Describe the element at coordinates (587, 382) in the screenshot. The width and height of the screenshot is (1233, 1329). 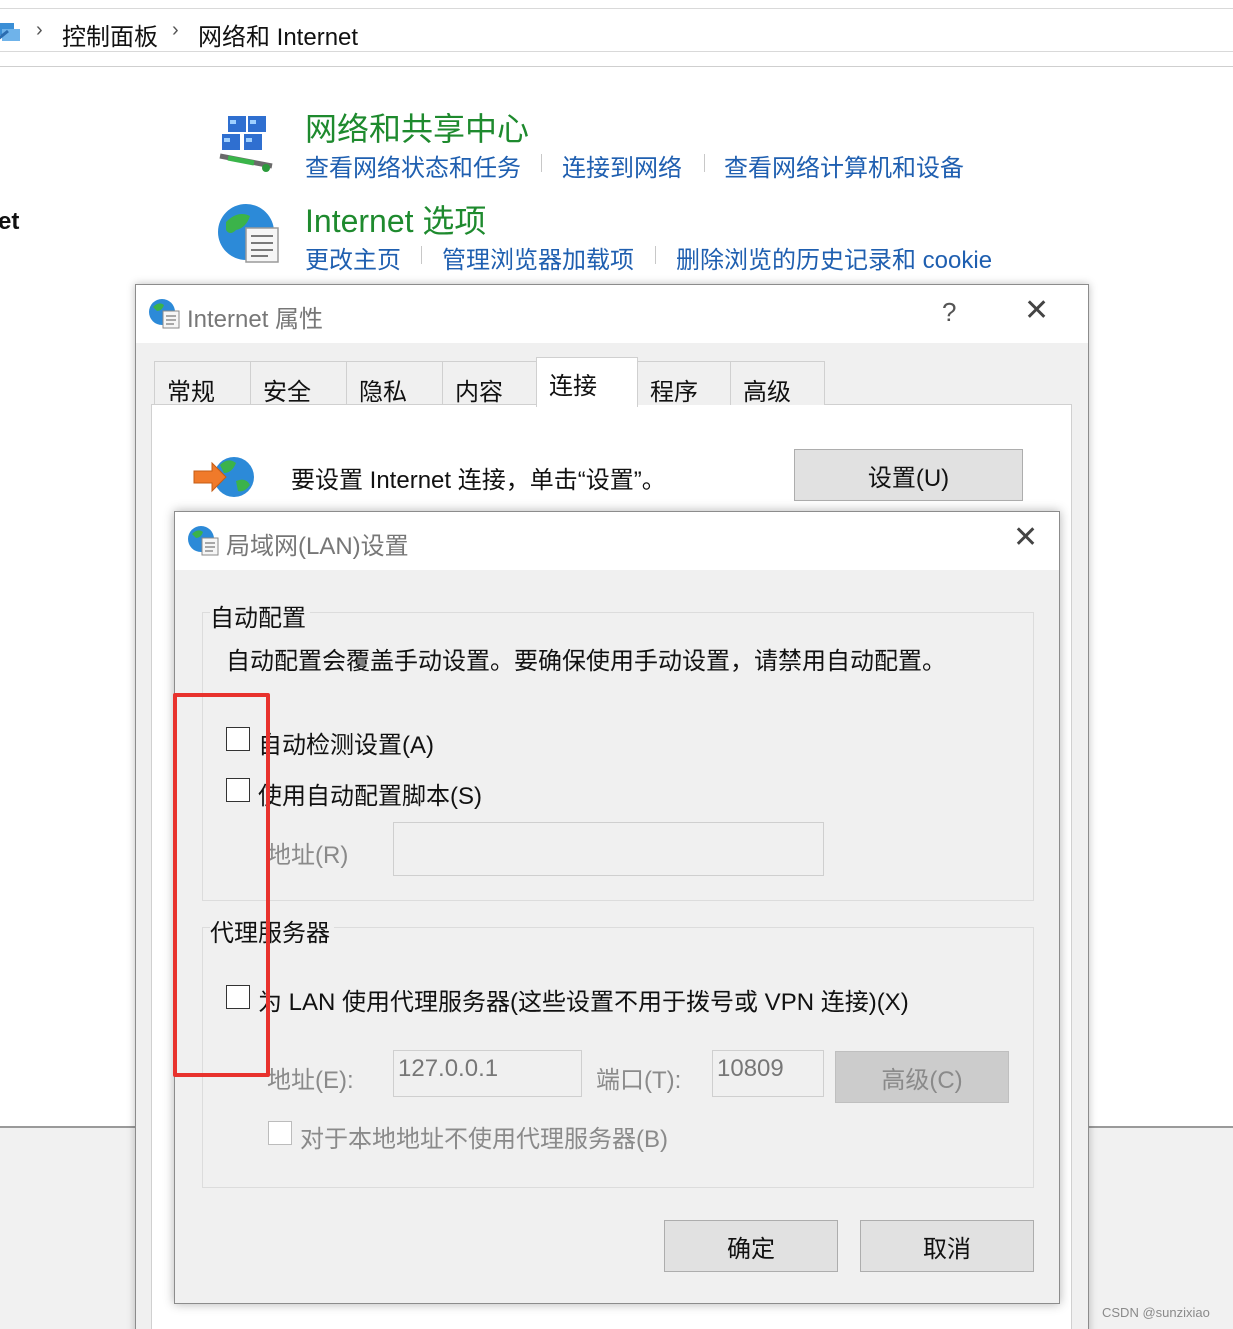
I see `tab-connections: 连接` at that location.